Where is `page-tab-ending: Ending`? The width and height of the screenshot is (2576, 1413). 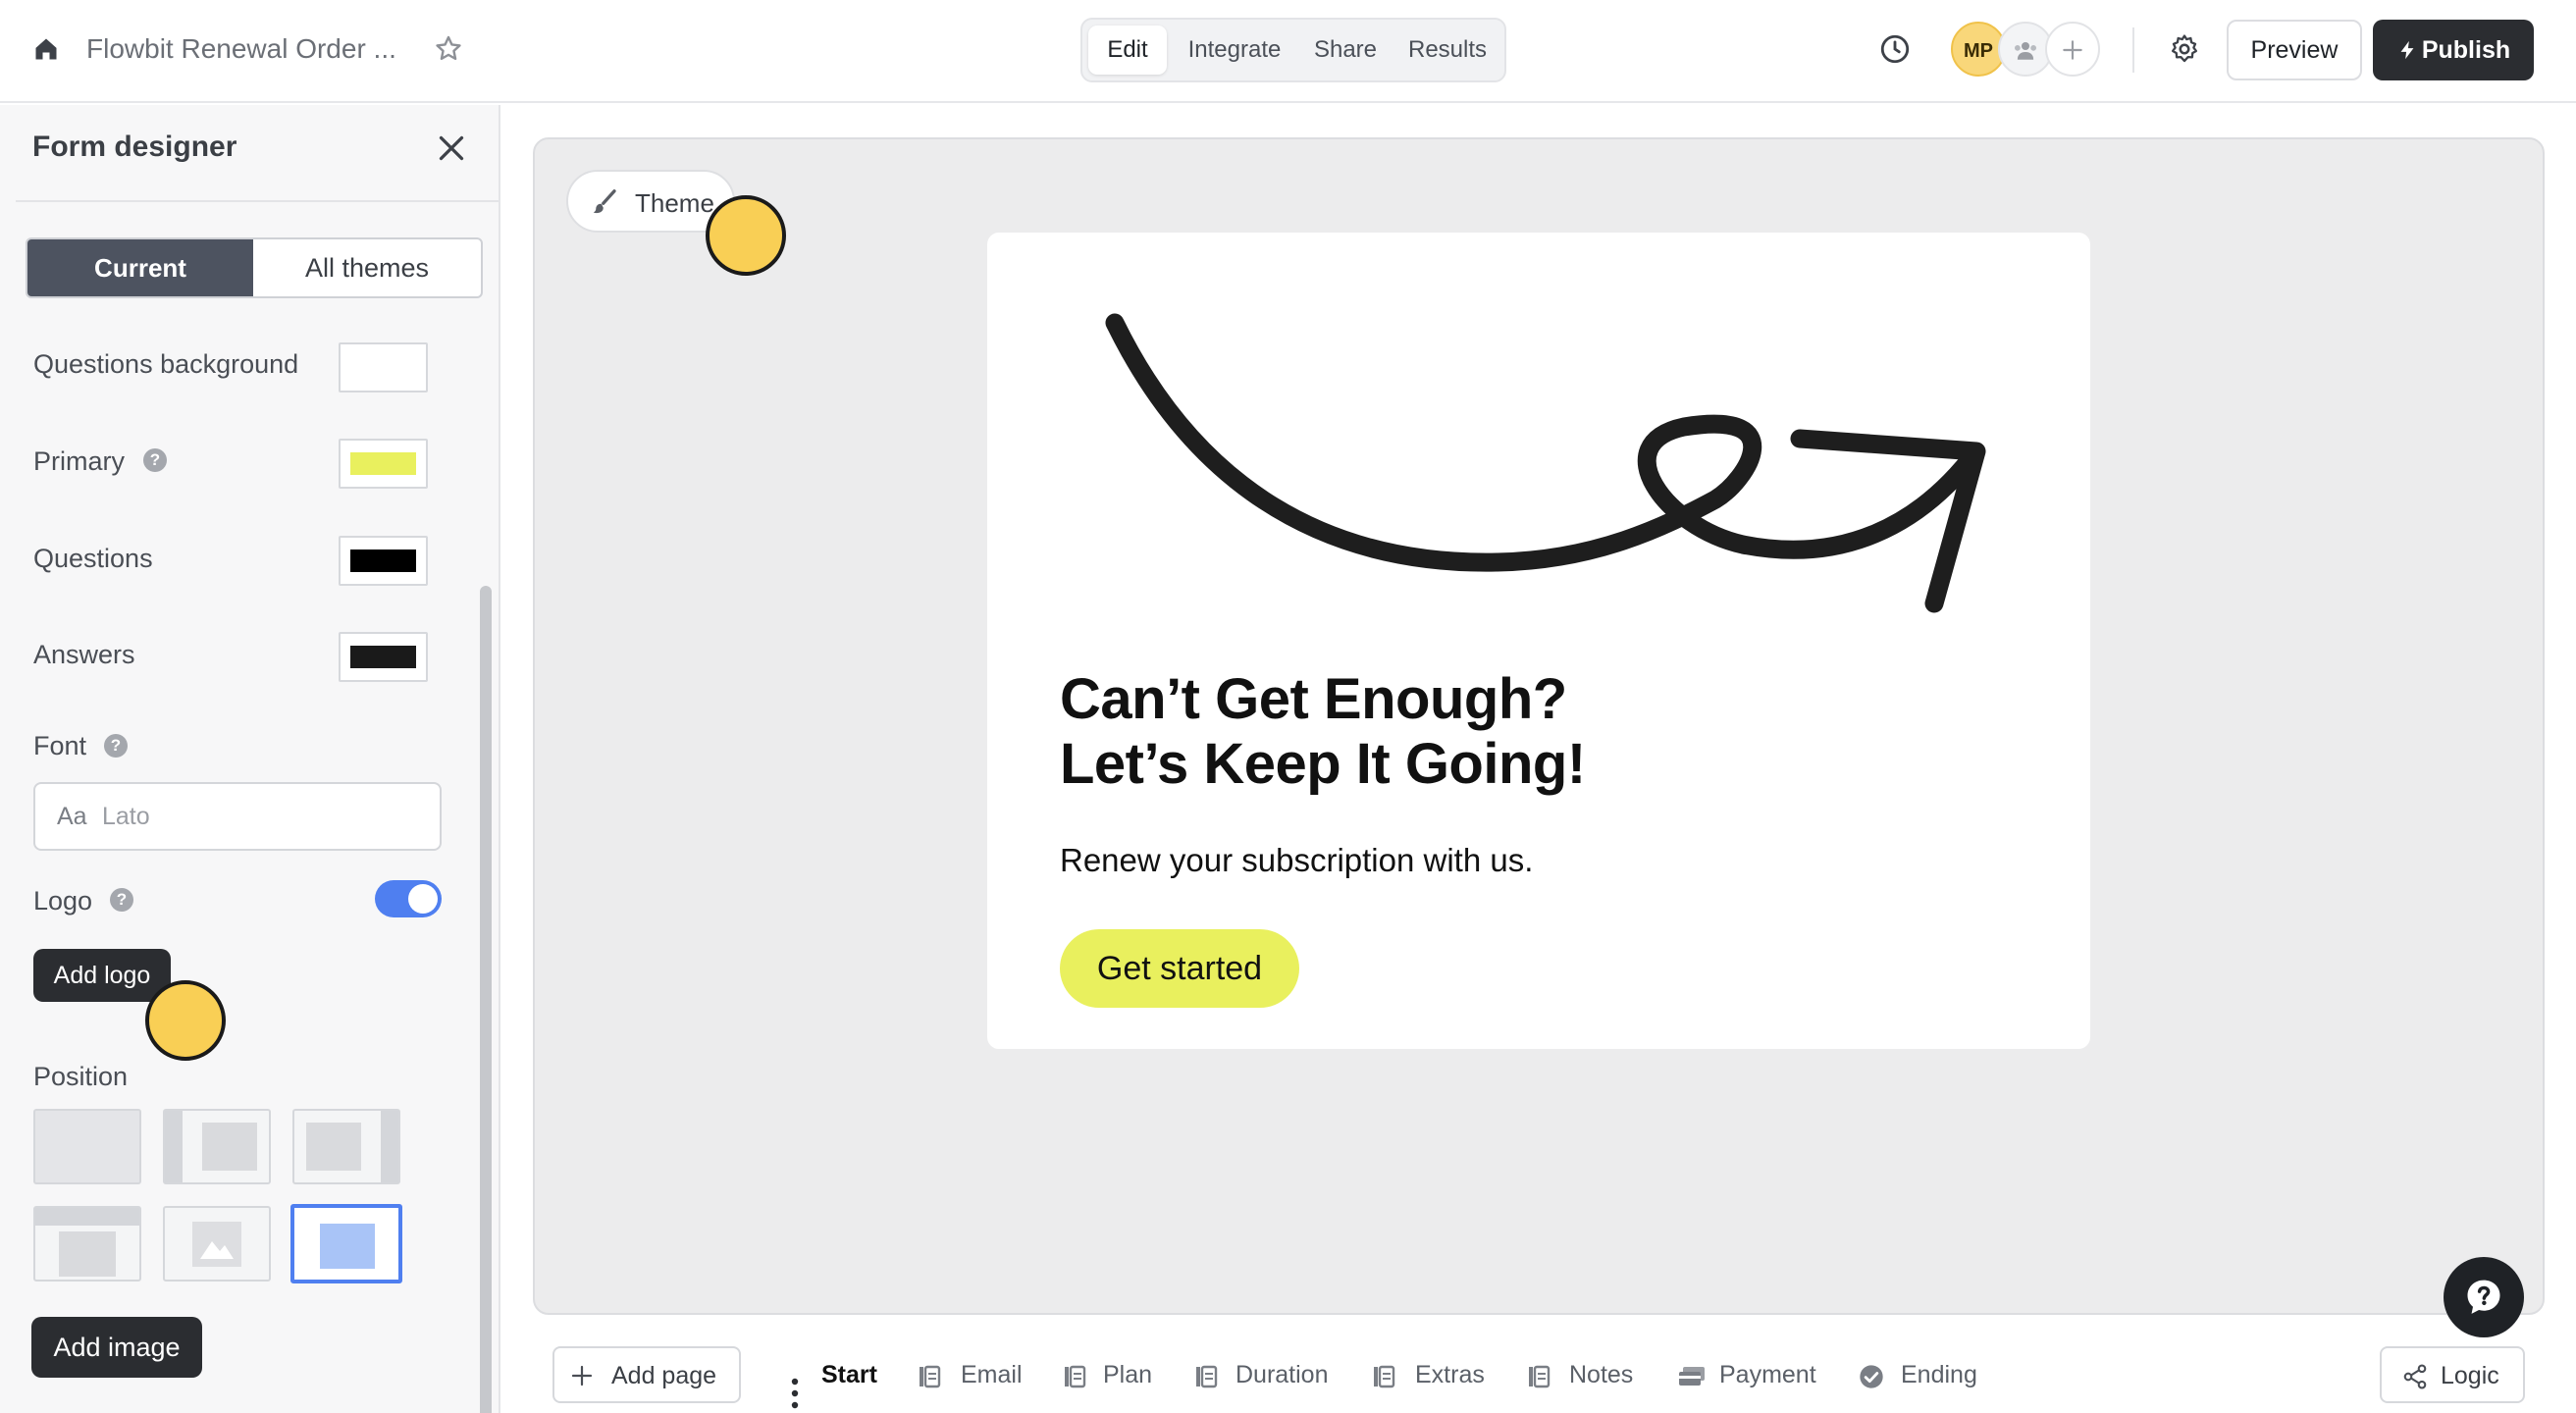
page-tab-ending: Ending is located at coordinates (1939, 1375).